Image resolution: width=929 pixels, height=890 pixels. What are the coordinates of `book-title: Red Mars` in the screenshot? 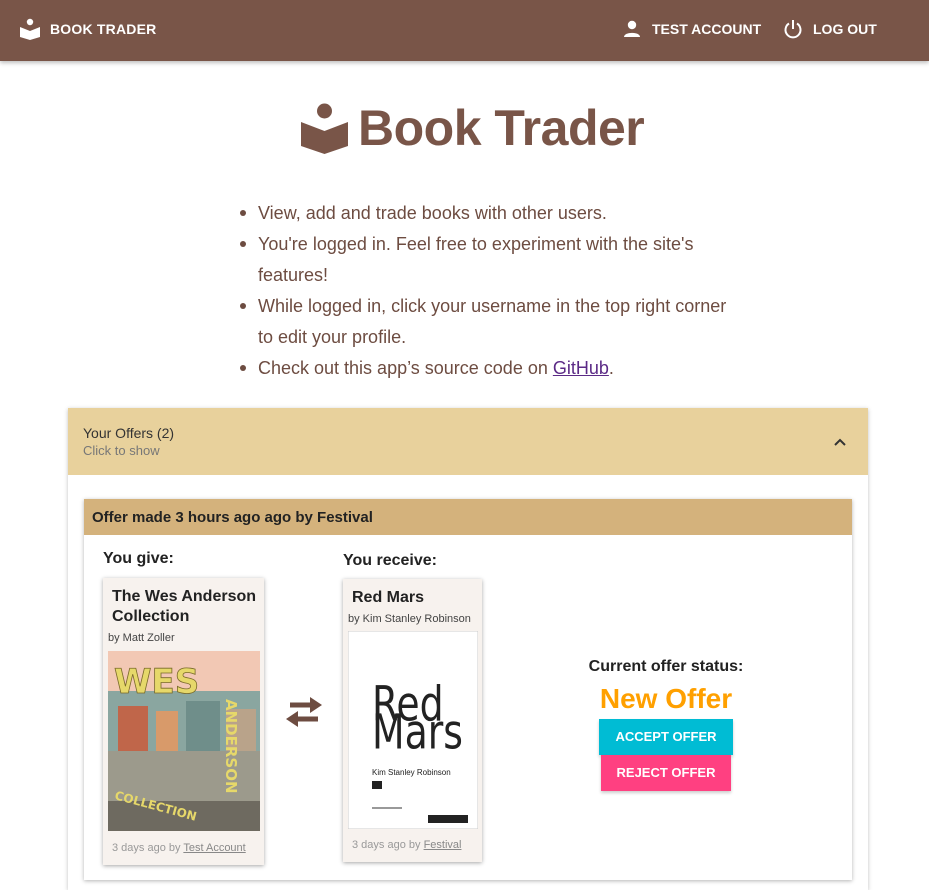 It's located at (388, 597).